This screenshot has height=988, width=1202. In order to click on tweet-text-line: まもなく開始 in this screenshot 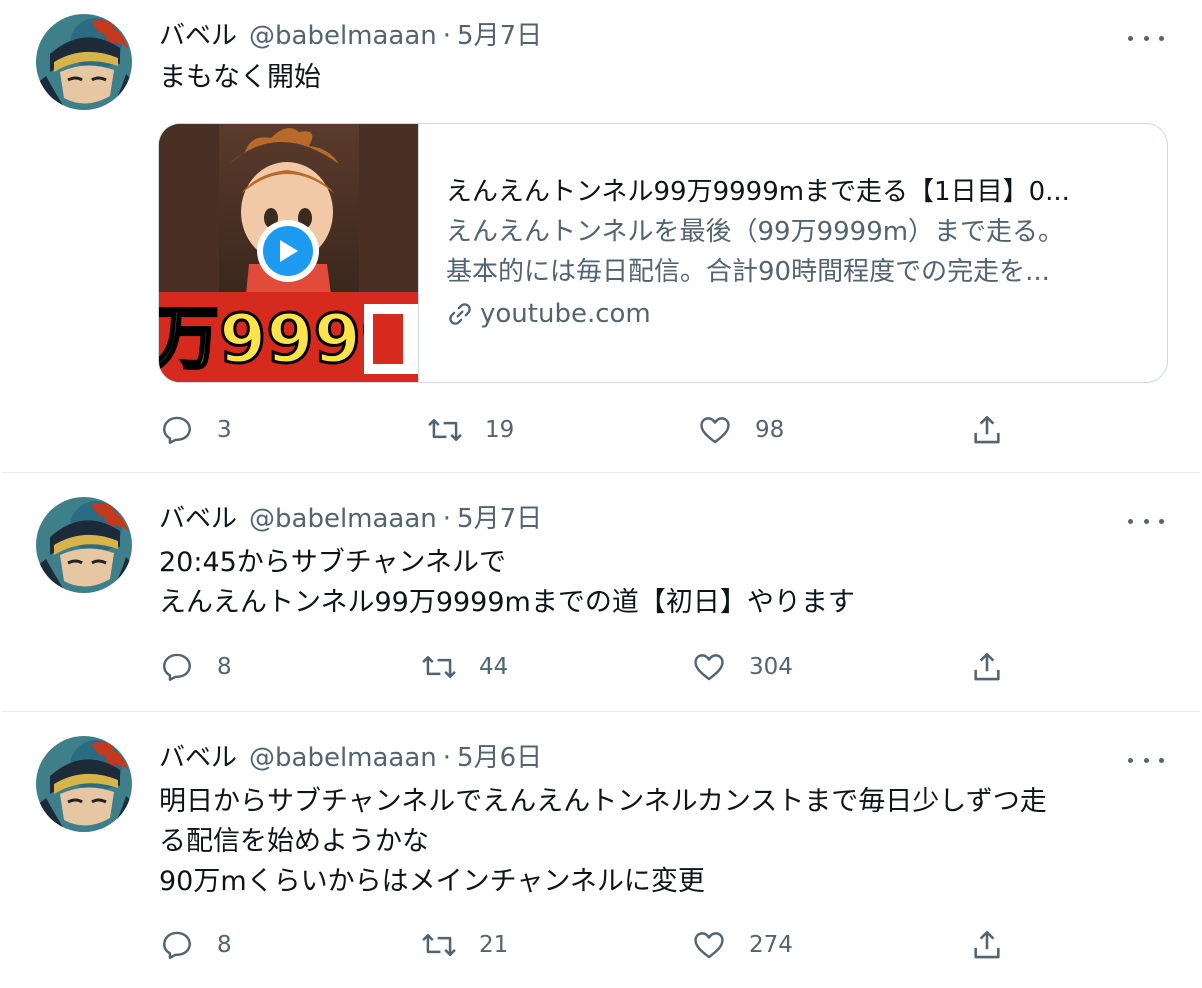, I will do `click(240, 77)`.